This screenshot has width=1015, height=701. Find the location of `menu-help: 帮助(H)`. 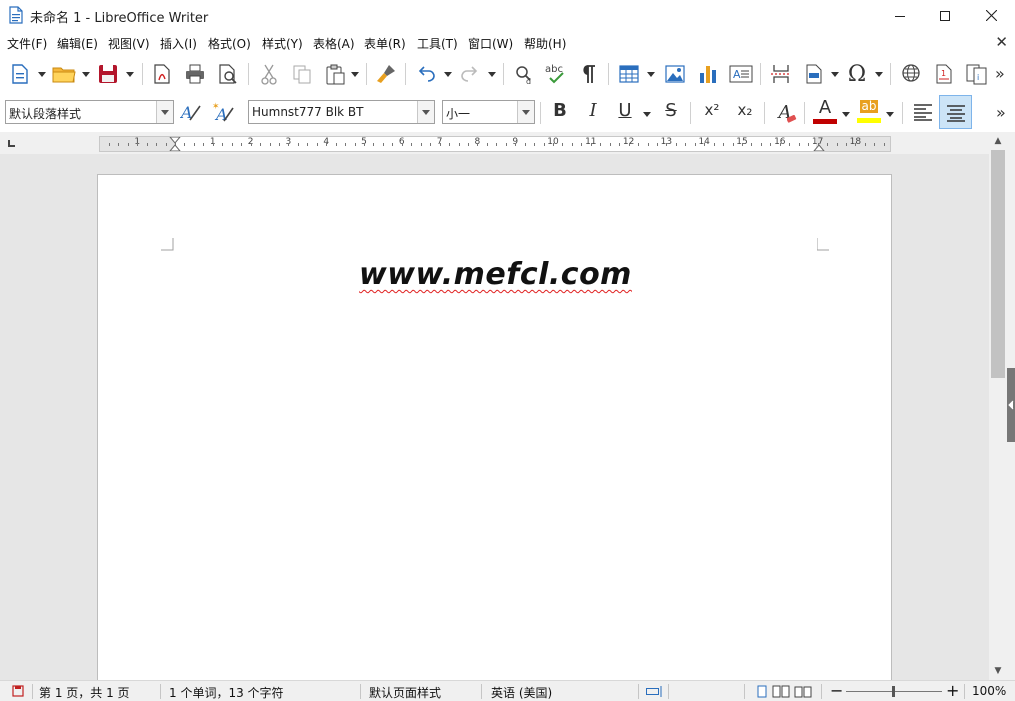

menu-help: 帮助(H) is located at coordinates (545, 43).